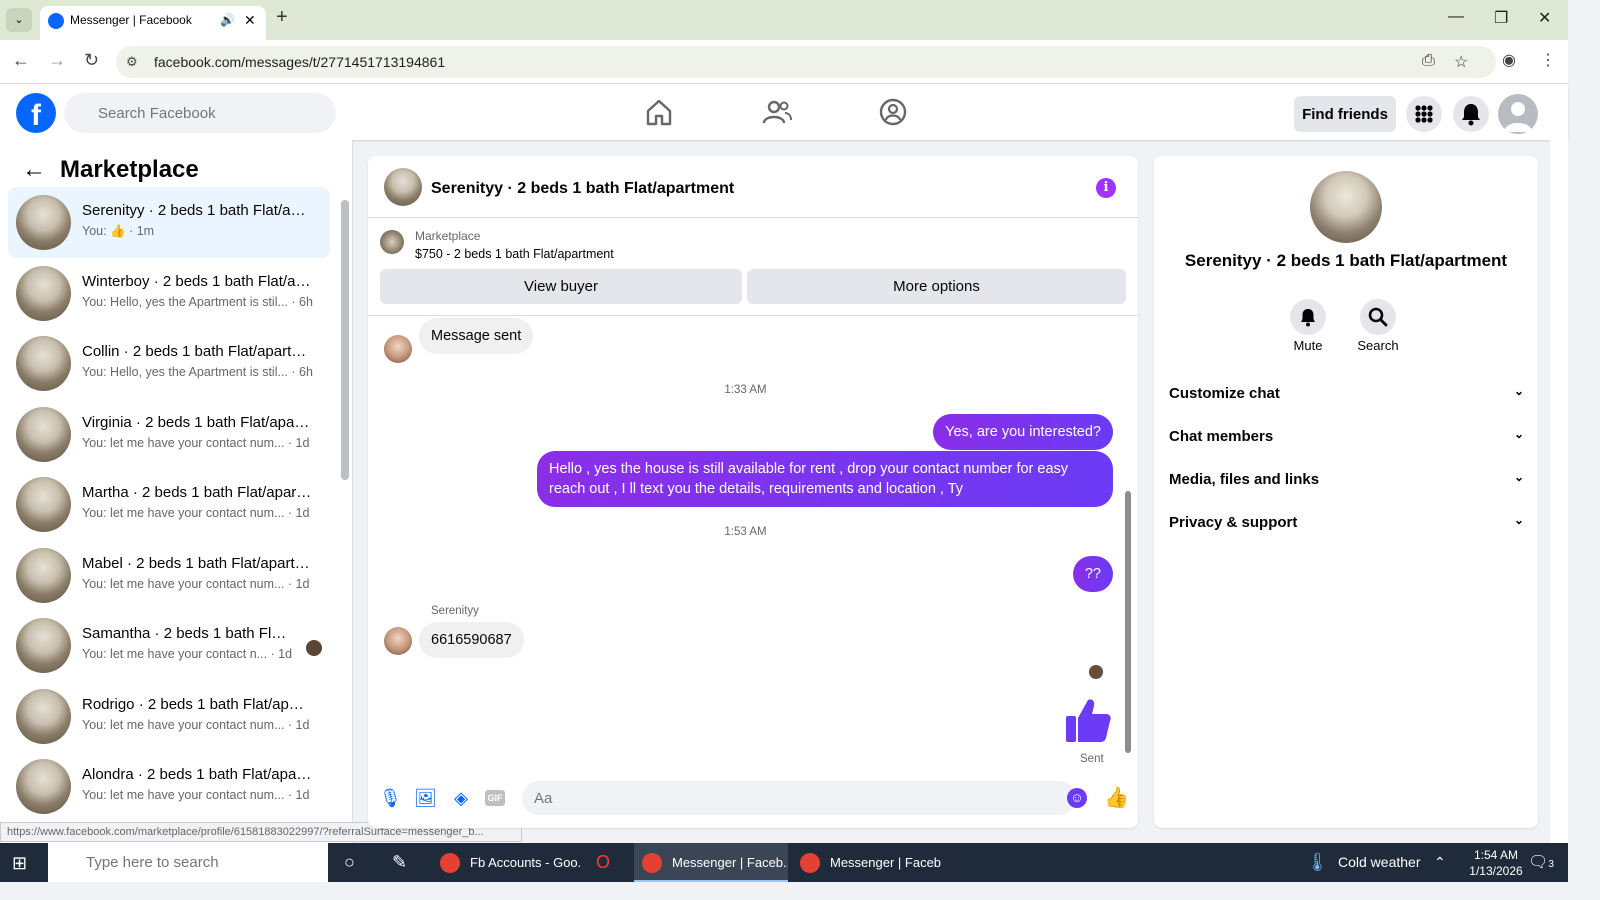 The width and height of the screenshot is (1600, 900). Describe the element at coordinates (1496, 863) in the screenshot. I see `taskbar-clock: 1:54 AM 1/13/2026` at that location.